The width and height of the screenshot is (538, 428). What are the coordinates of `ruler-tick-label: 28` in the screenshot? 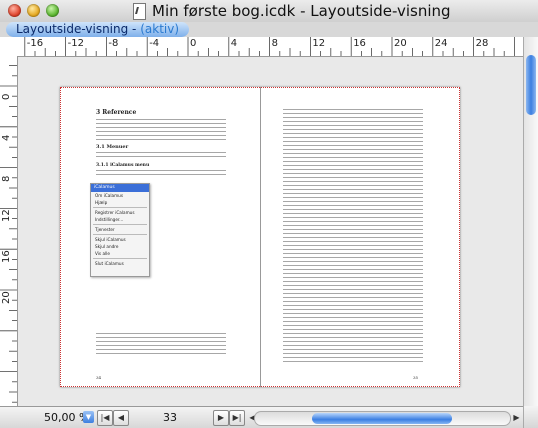 It's located at (482, 43).